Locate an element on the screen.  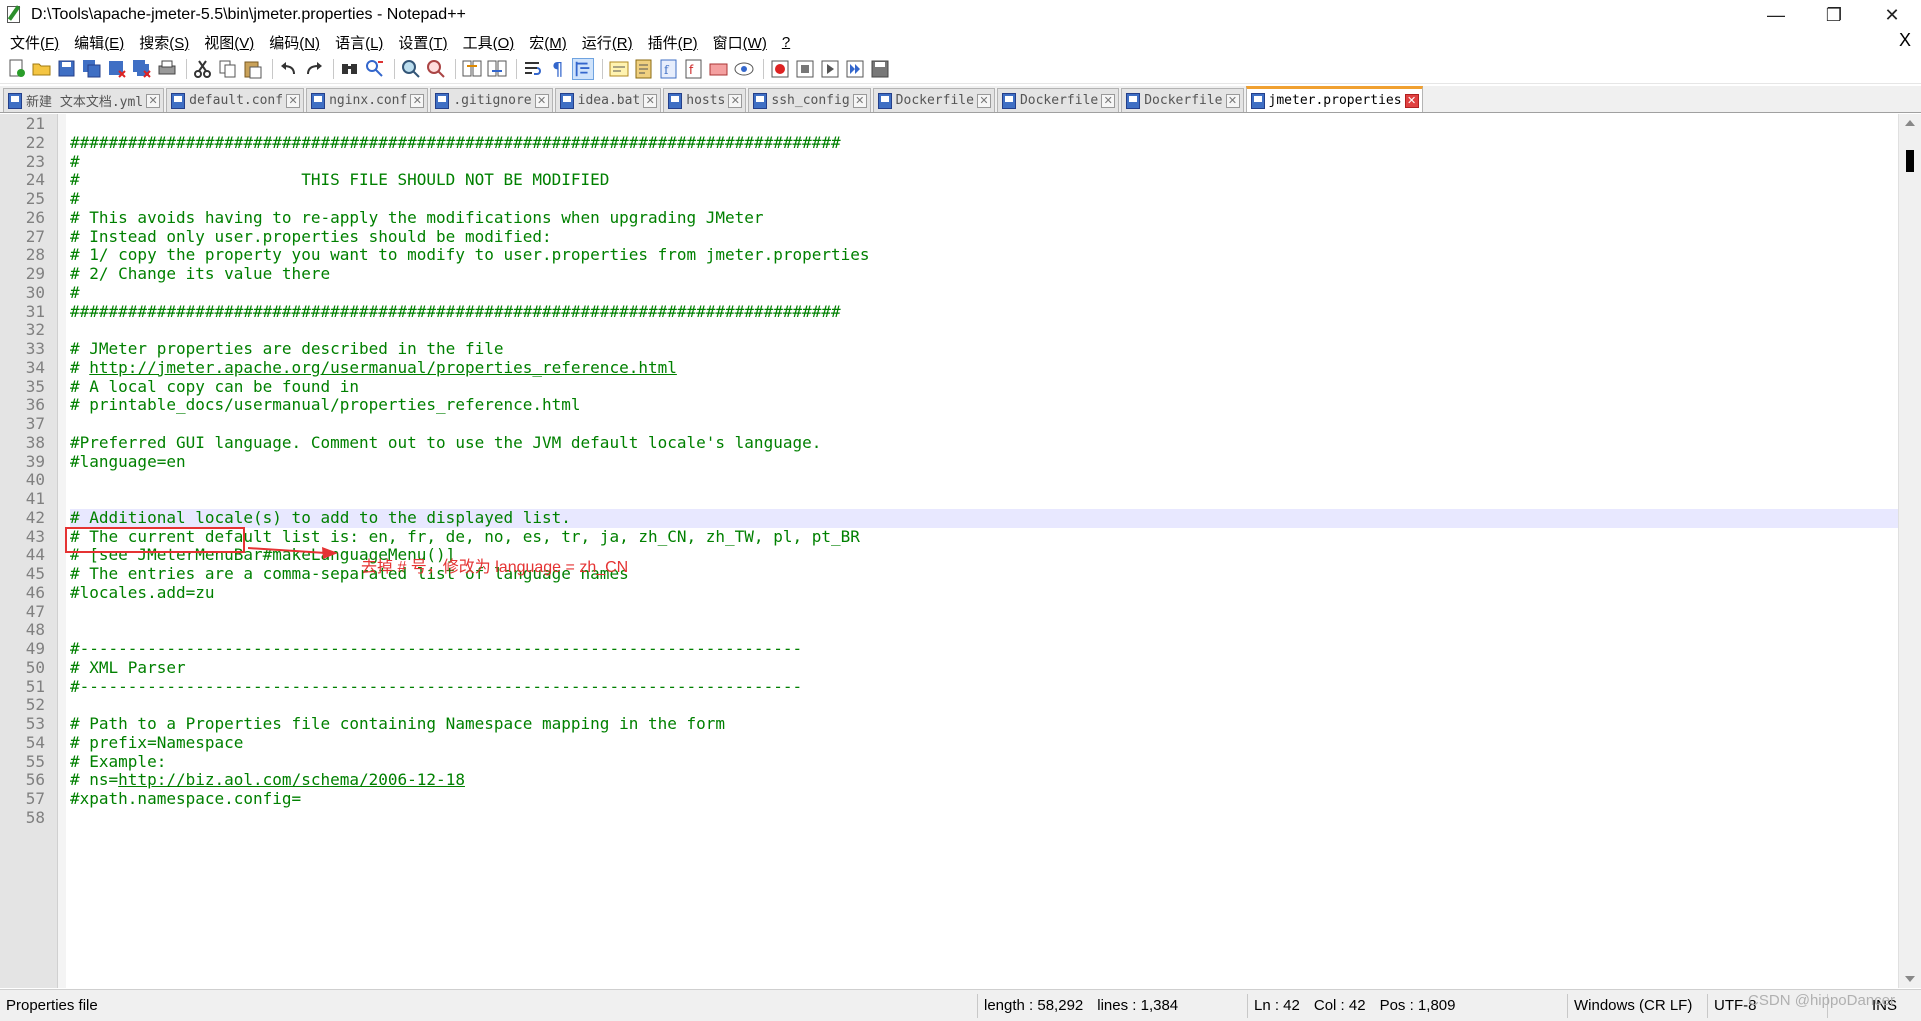
menu-item-5: 语言(L) is located at coordinates (360, 42).